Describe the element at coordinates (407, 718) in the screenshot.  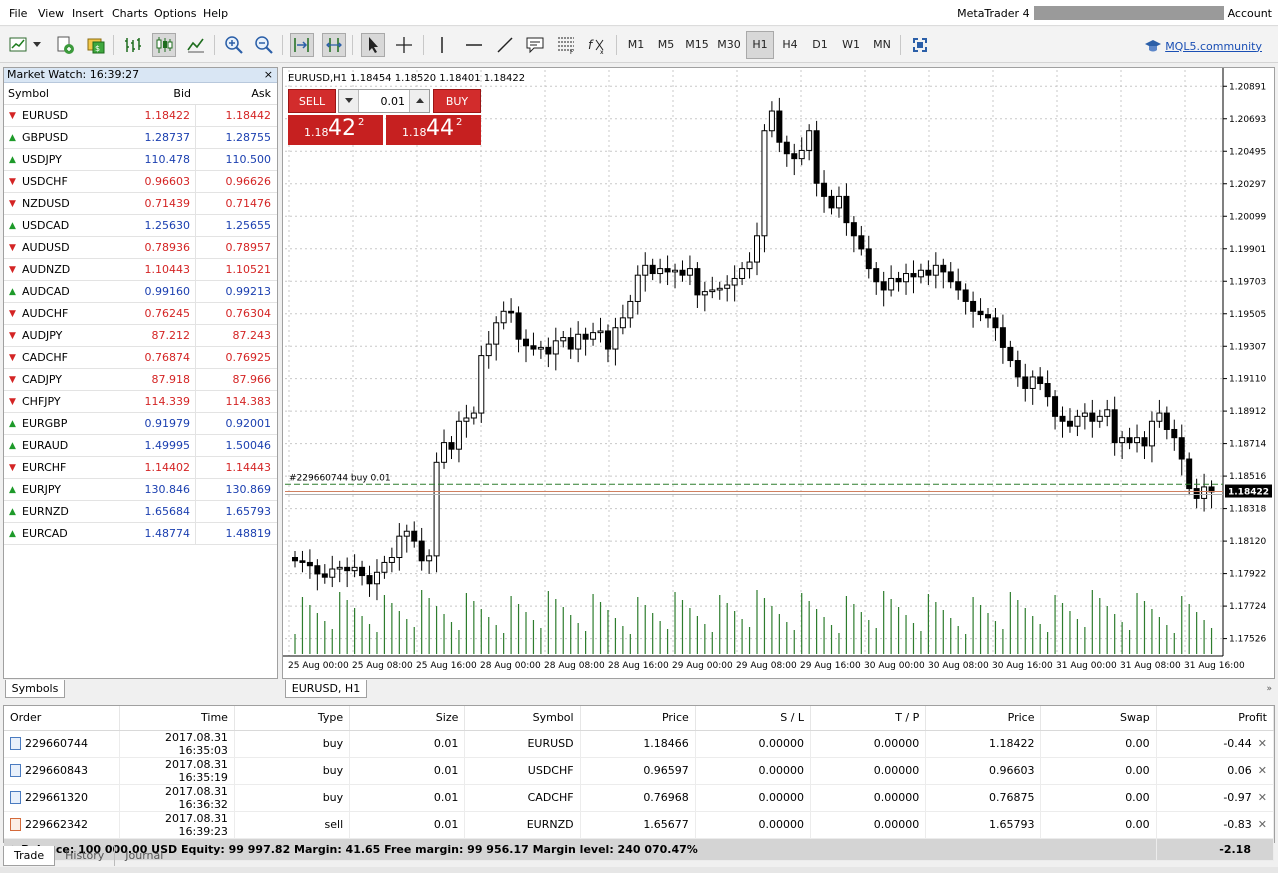
I see `col-size: Size` at that location.